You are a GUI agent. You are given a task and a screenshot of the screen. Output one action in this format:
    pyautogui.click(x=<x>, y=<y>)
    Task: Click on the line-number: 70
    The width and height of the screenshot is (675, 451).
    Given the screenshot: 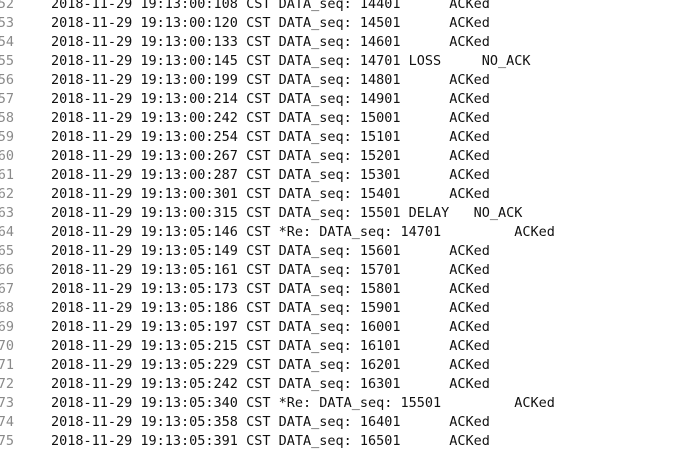 What is the action you would take?
    pyautogui.click(x=7, y=346)
    